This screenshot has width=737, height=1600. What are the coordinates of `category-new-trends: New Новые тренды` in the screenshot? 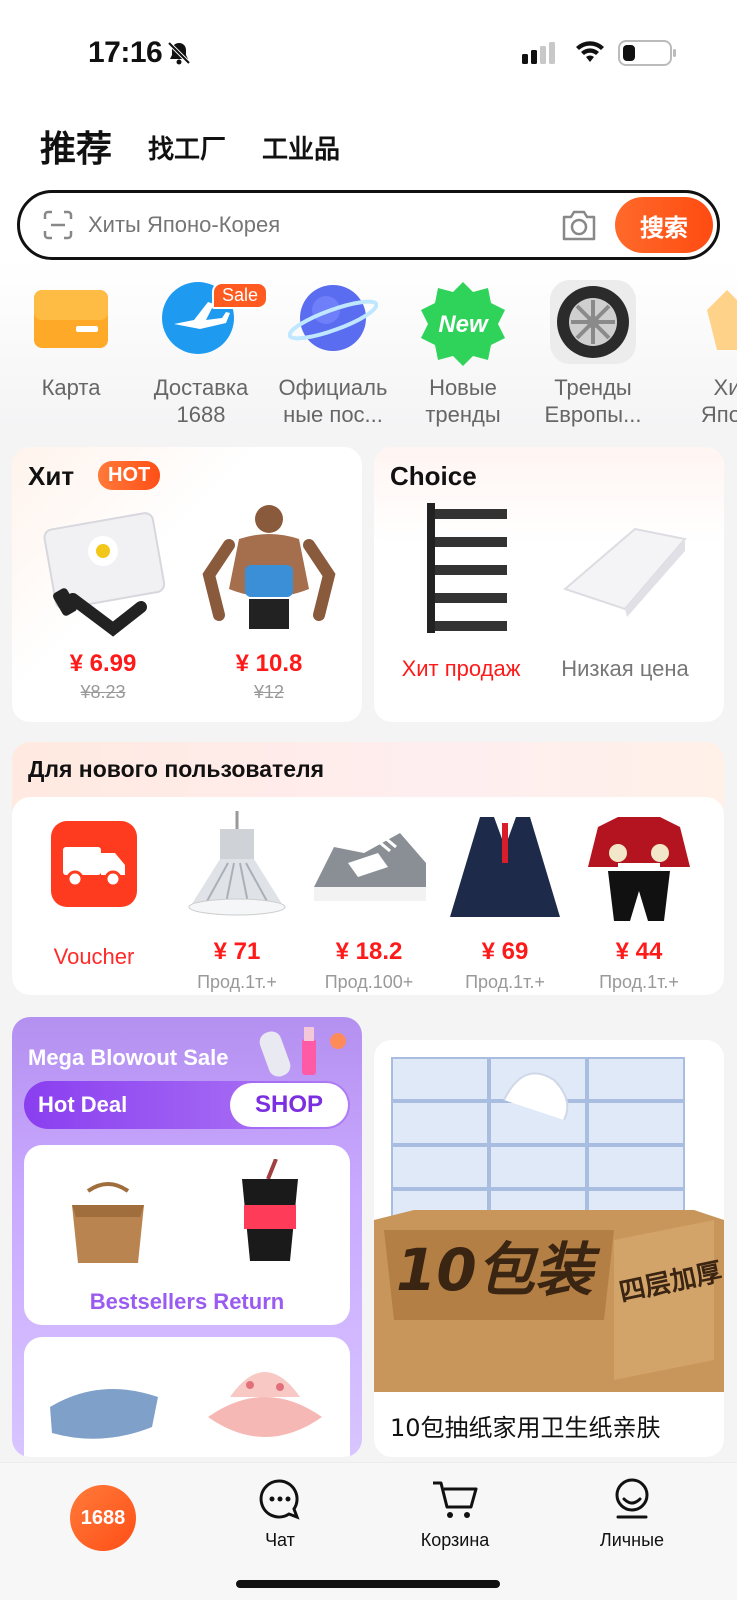 It's located at (463, 354).